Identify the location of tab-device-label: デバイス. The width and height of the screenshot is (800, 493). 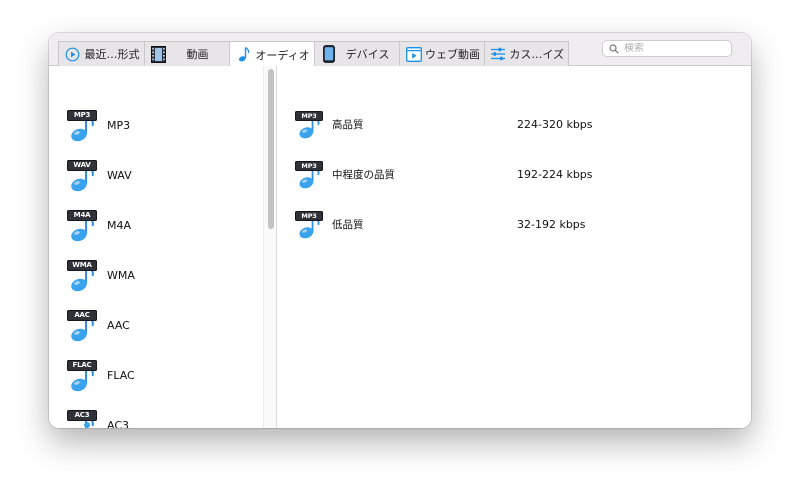
(367, 54).